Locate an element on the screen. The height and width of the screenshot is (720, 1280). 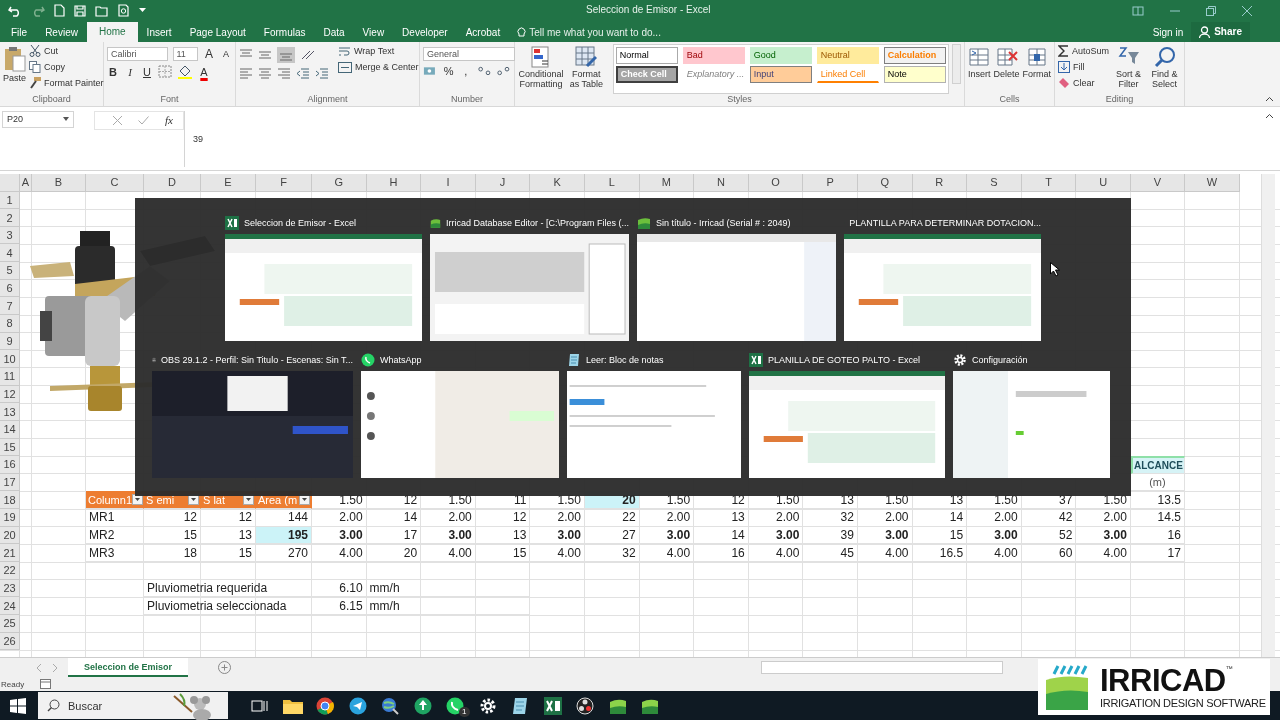
ribbon-tab: Formulas is located at coordinates (284, 32).